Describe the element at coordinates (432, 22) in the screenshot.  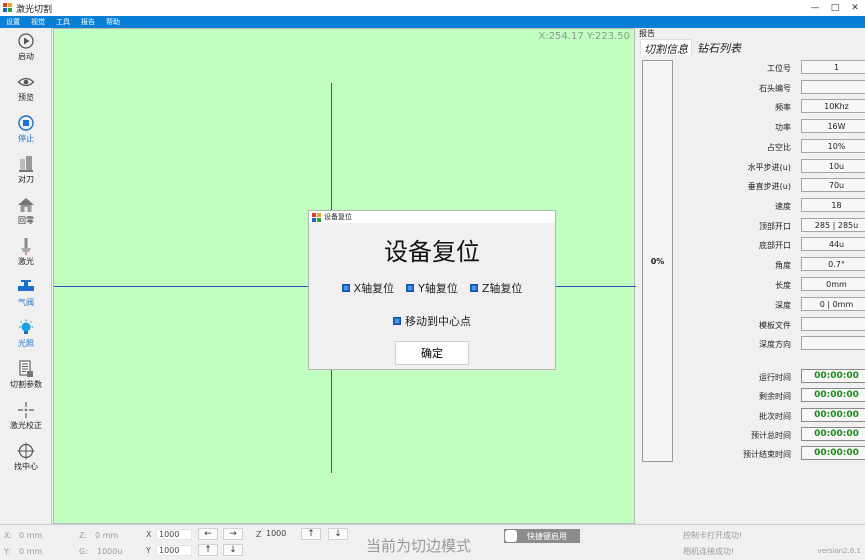
I see `menu-bar: 设置 视觉 工具 报告 帮助` at that location.